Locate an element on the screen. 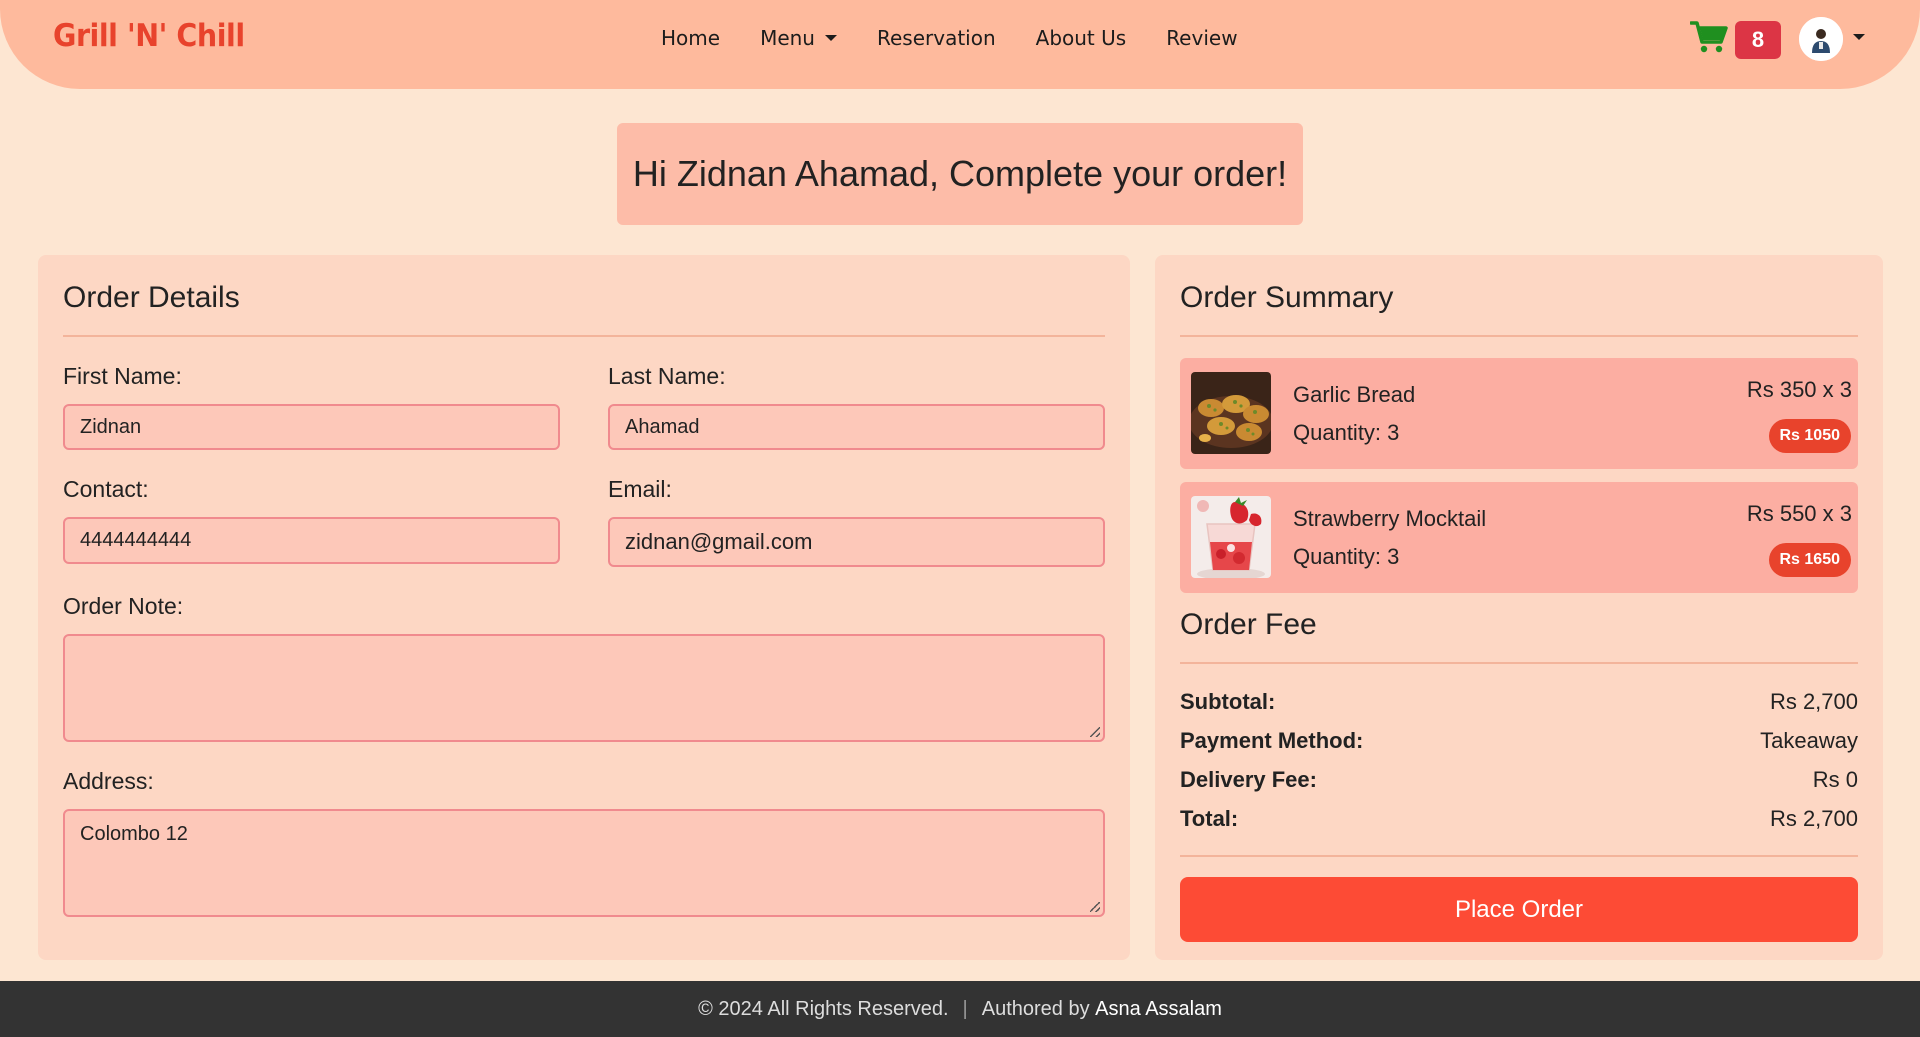  payment-method-row: Payment Method: Takeaway is located at coordinates (1519, 741).